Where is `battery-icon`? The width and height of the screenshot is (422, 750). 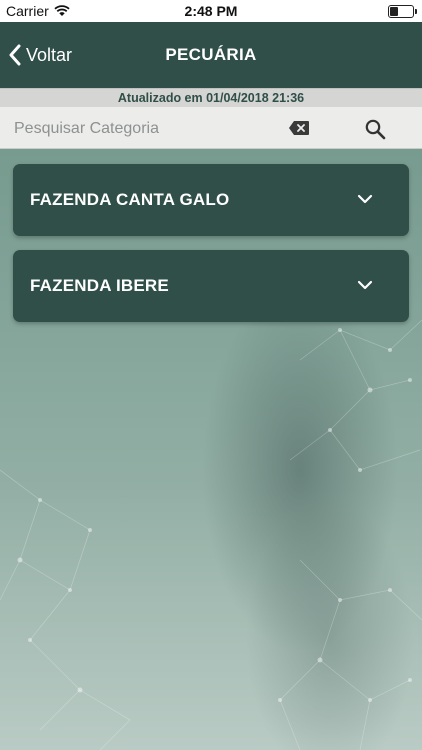 battery-icon is located at coordinates (402, 11).